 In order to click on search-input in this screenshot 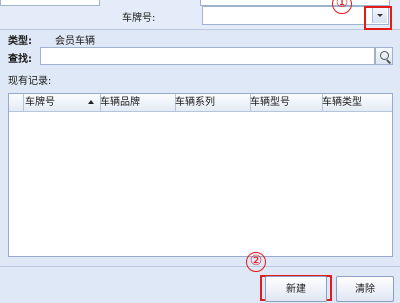, I will do `click(207, 56)`.